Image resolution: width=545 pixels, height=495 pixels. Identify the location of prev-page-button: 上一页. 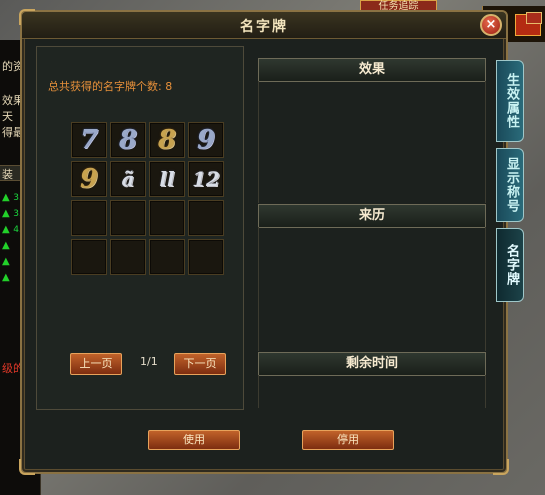
(96, 364).